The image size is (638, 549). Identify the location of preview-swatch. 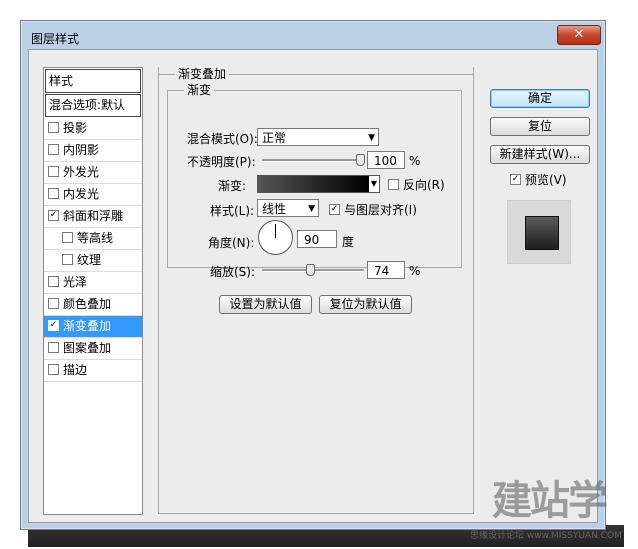
(542, 233).